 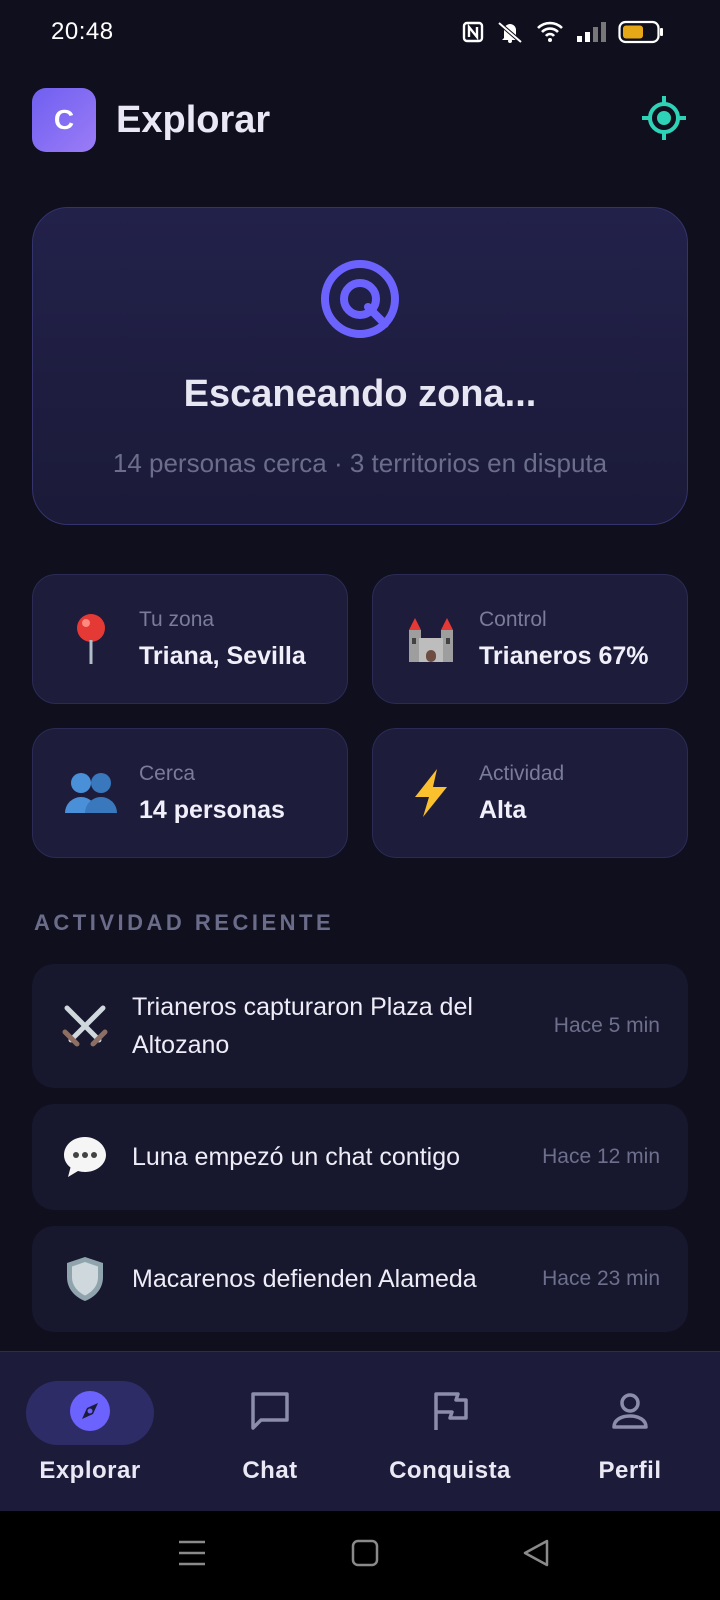 What do you see at coordinates (222, 639) in the screenshot?
I see `stat-text: Tu zona Triana, Sevilla` at bounding box center [222, 639].